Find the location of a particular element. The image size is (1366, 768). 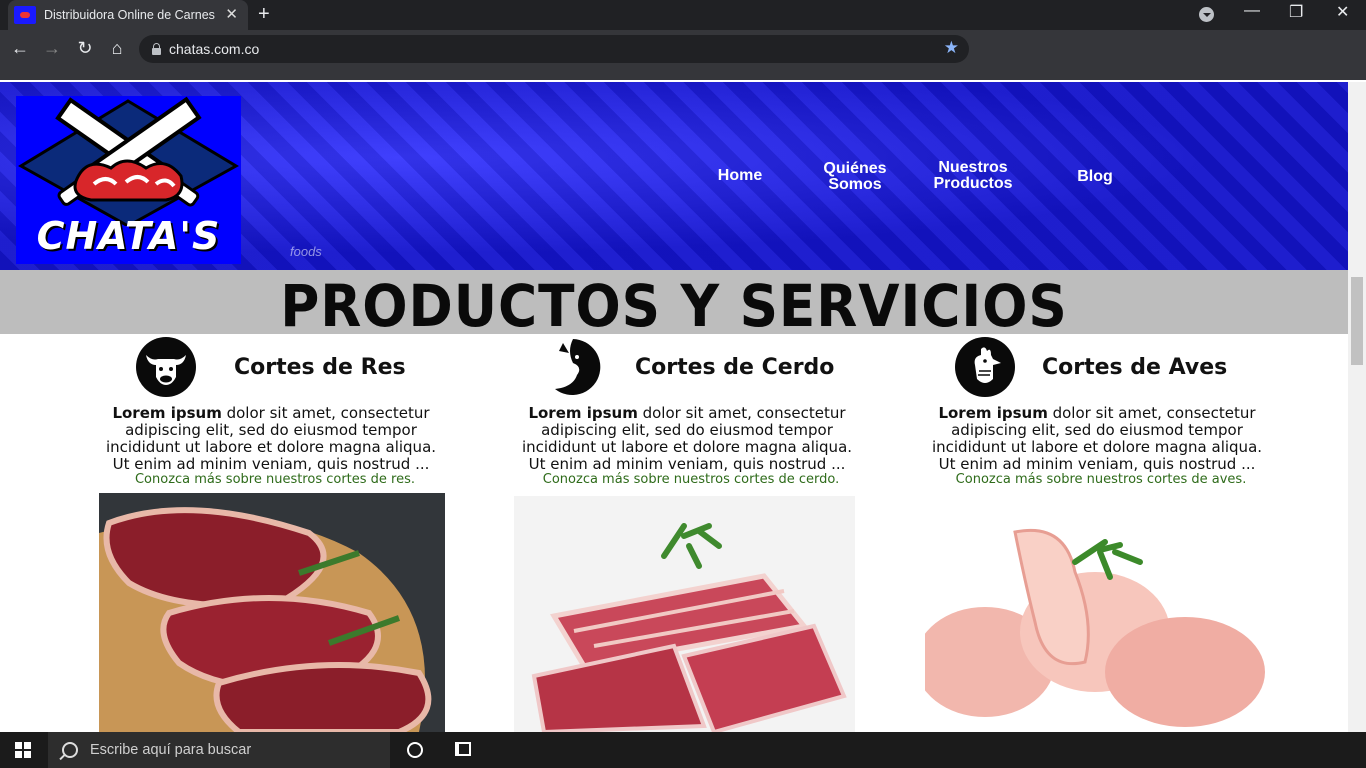

reload-icon: ↻ is located at coordinates (85, 48).